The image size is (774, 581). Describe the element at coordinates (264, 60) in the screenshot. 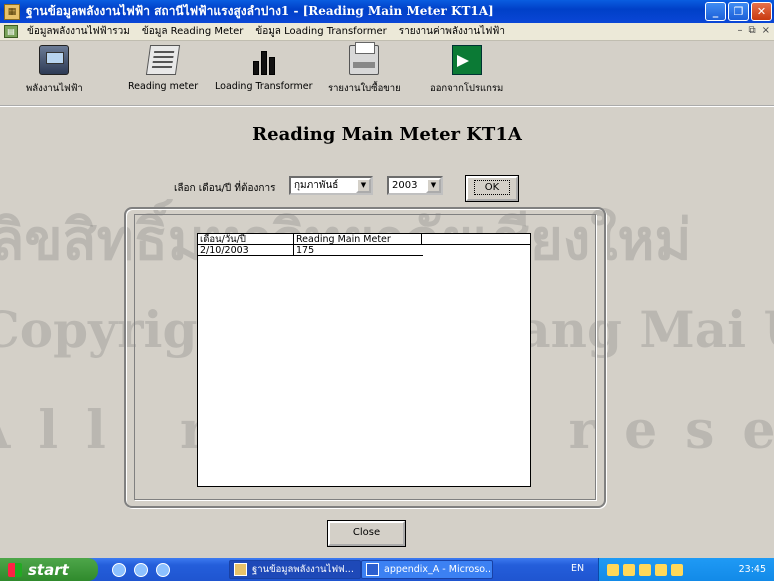

I see `bar-chart-icon` at that location.